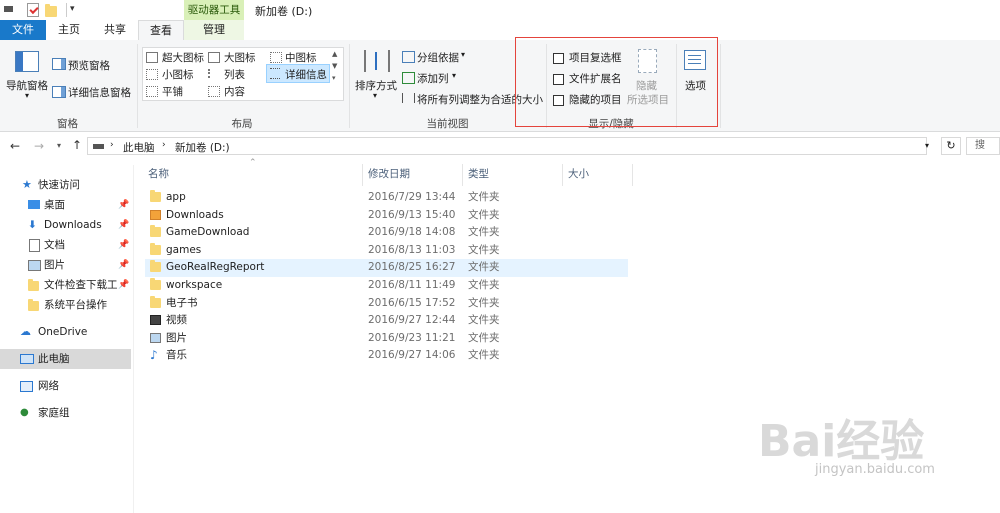 This screenshot has width=1000, height=513. What do you see at coordinates (176, 355) in the screenshot?
I see `file-name: 音乐` at bounding box center [176, 355].